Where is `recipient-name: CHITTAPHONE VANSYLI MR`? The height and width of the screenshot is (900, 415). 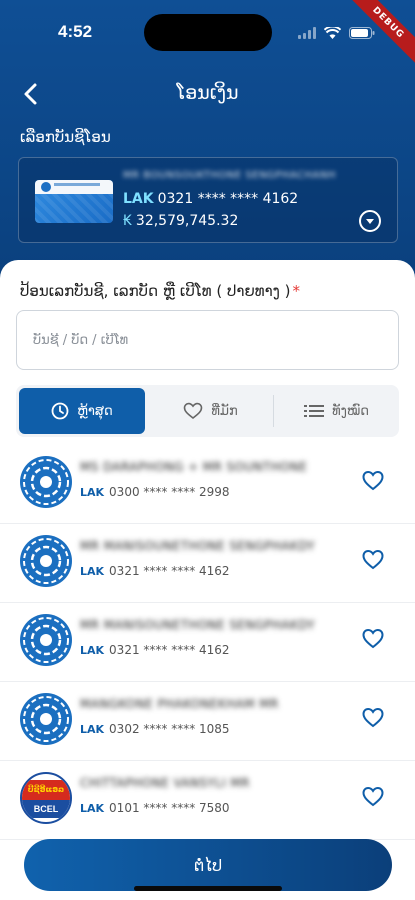 recipient-name: CHITTAPHONE VANSYLI MR is located at coordinates (165, 783).